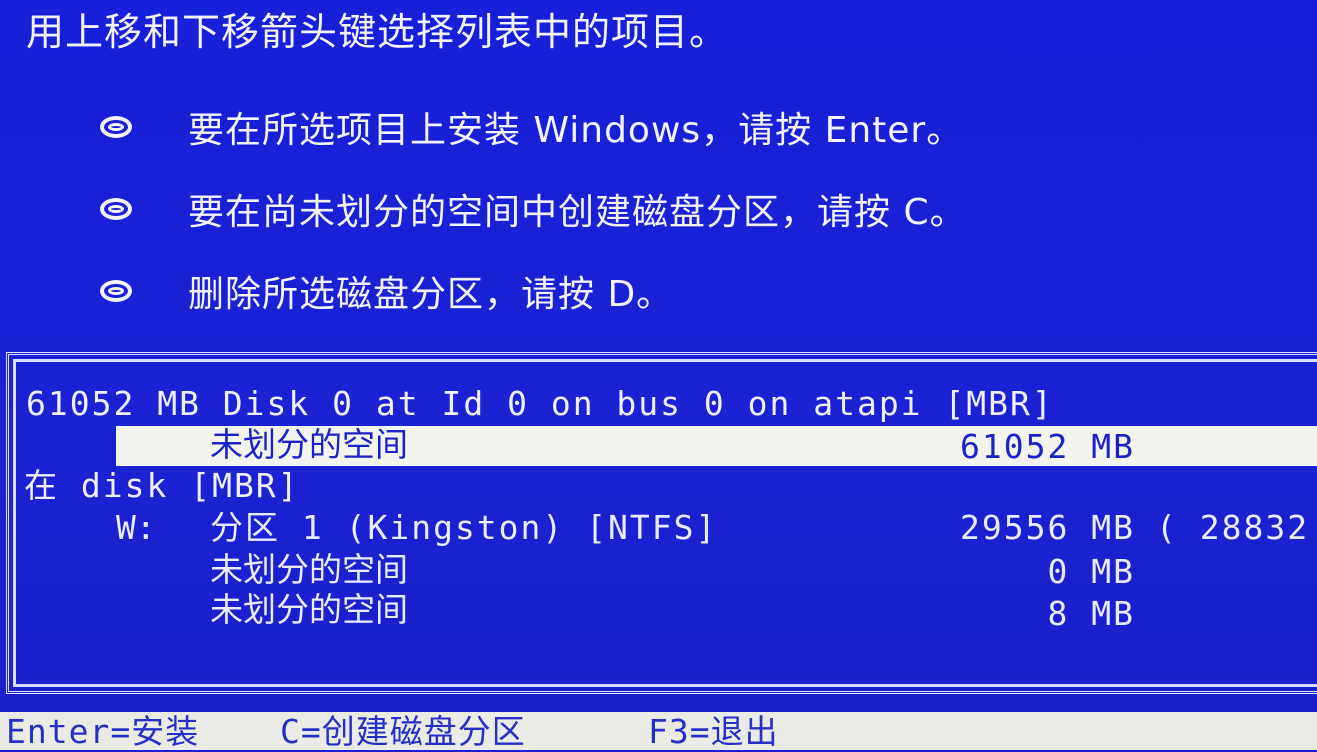 The width and height of the screenshot is (1317, 752). What do you see at coordinates (1047, 447) in the screenshot?
I see `selected-item-size: 61052 MB` at bounding box center [1047, 447].